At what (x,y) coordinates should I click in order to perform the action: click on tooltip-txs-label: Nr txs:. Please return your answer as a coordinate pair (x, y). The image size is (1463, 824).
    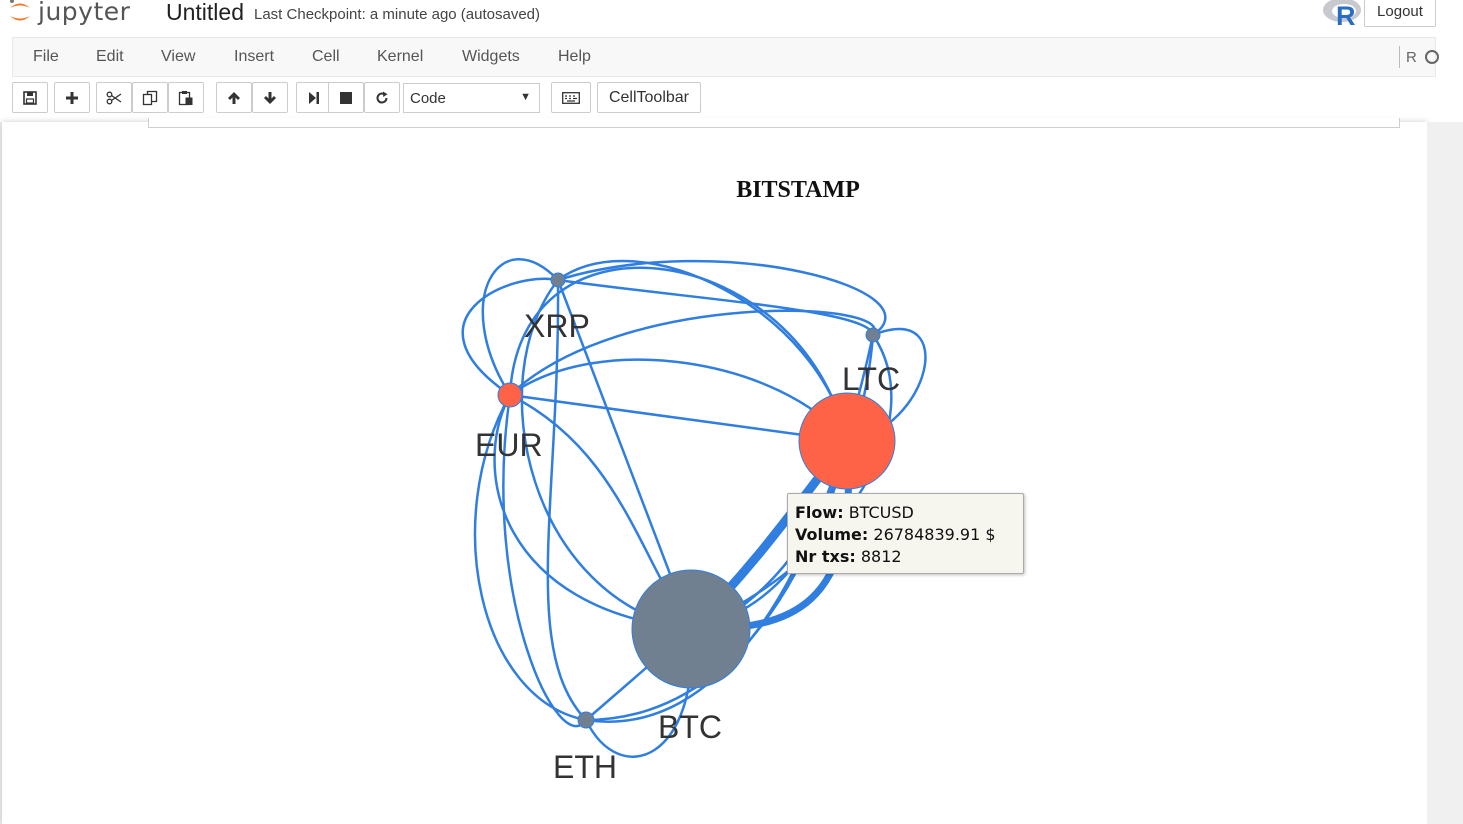
    Looking at the image, I should click on (825, 556).